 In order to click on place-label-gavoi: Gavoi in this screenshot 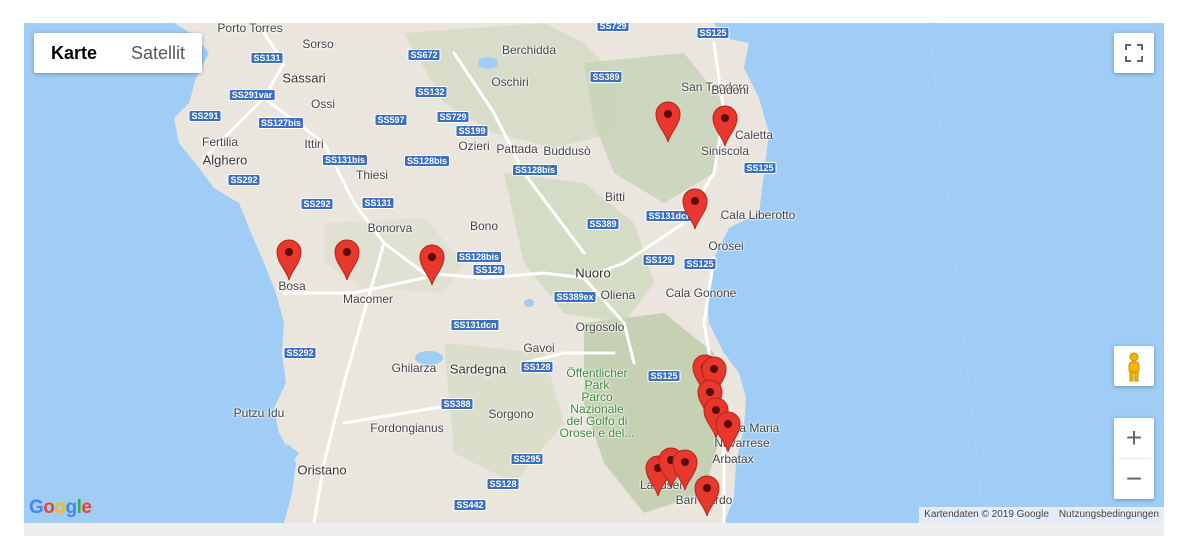, I will do `click(539, 348)`.